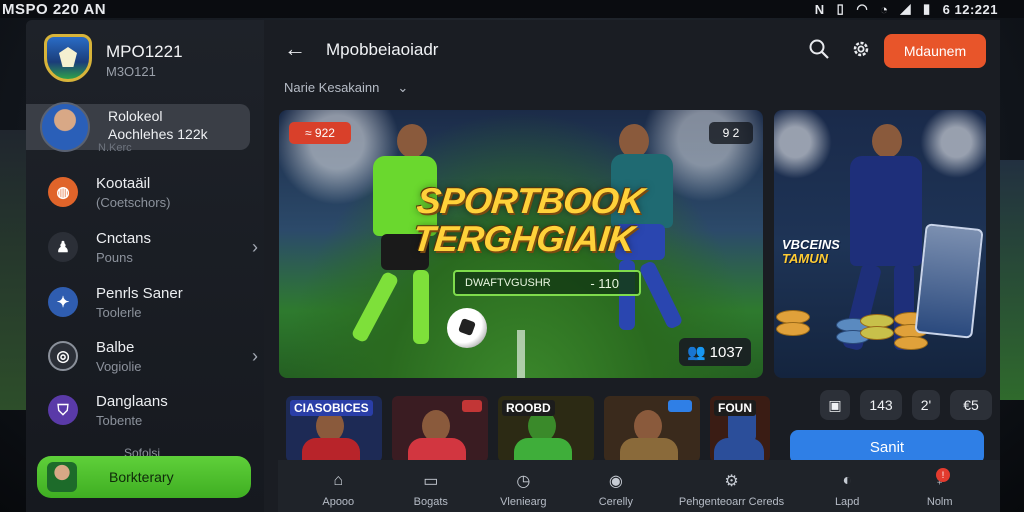  Describe the element at coordinates (942, 475) in the screenshot. I see `notification-badge: !` at that location.